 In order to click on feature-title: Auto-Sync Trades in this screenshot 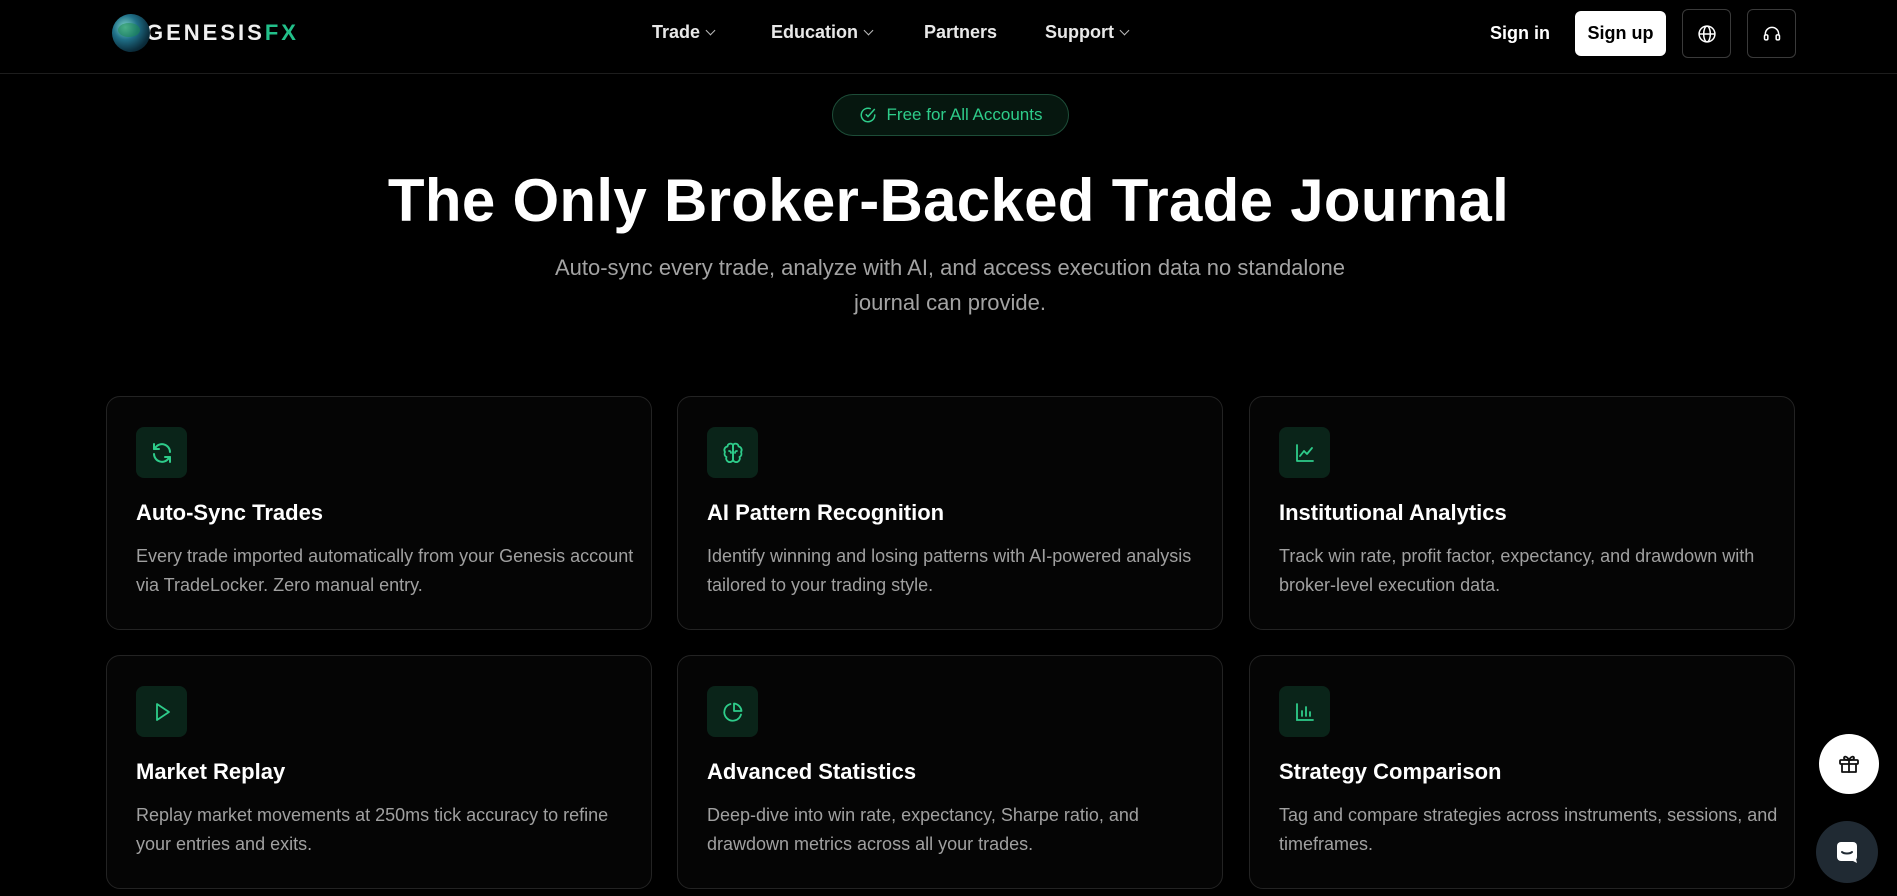, I will do `click(230, 512)`.